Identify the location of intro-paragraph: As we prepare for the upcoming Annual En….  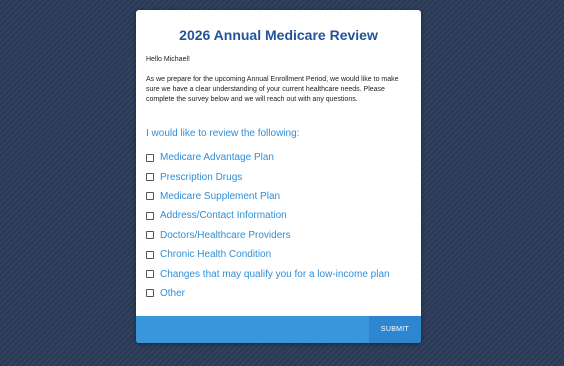
(272, 89).